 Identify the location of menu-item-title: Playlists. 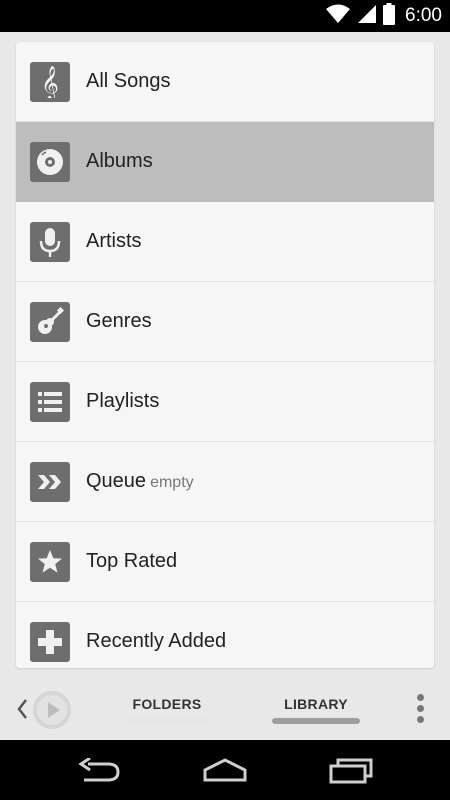
(123, 401).